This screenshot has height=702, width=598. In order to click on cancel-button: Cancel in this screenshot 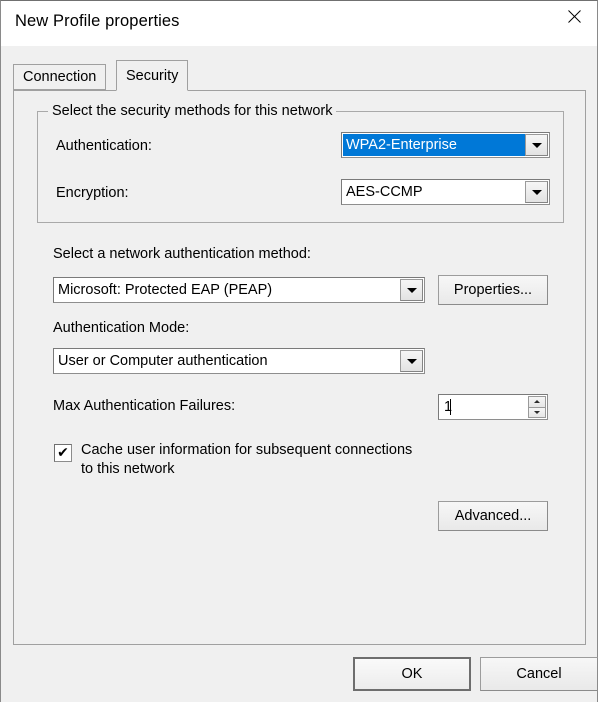, I will do `click(539, 674)`.